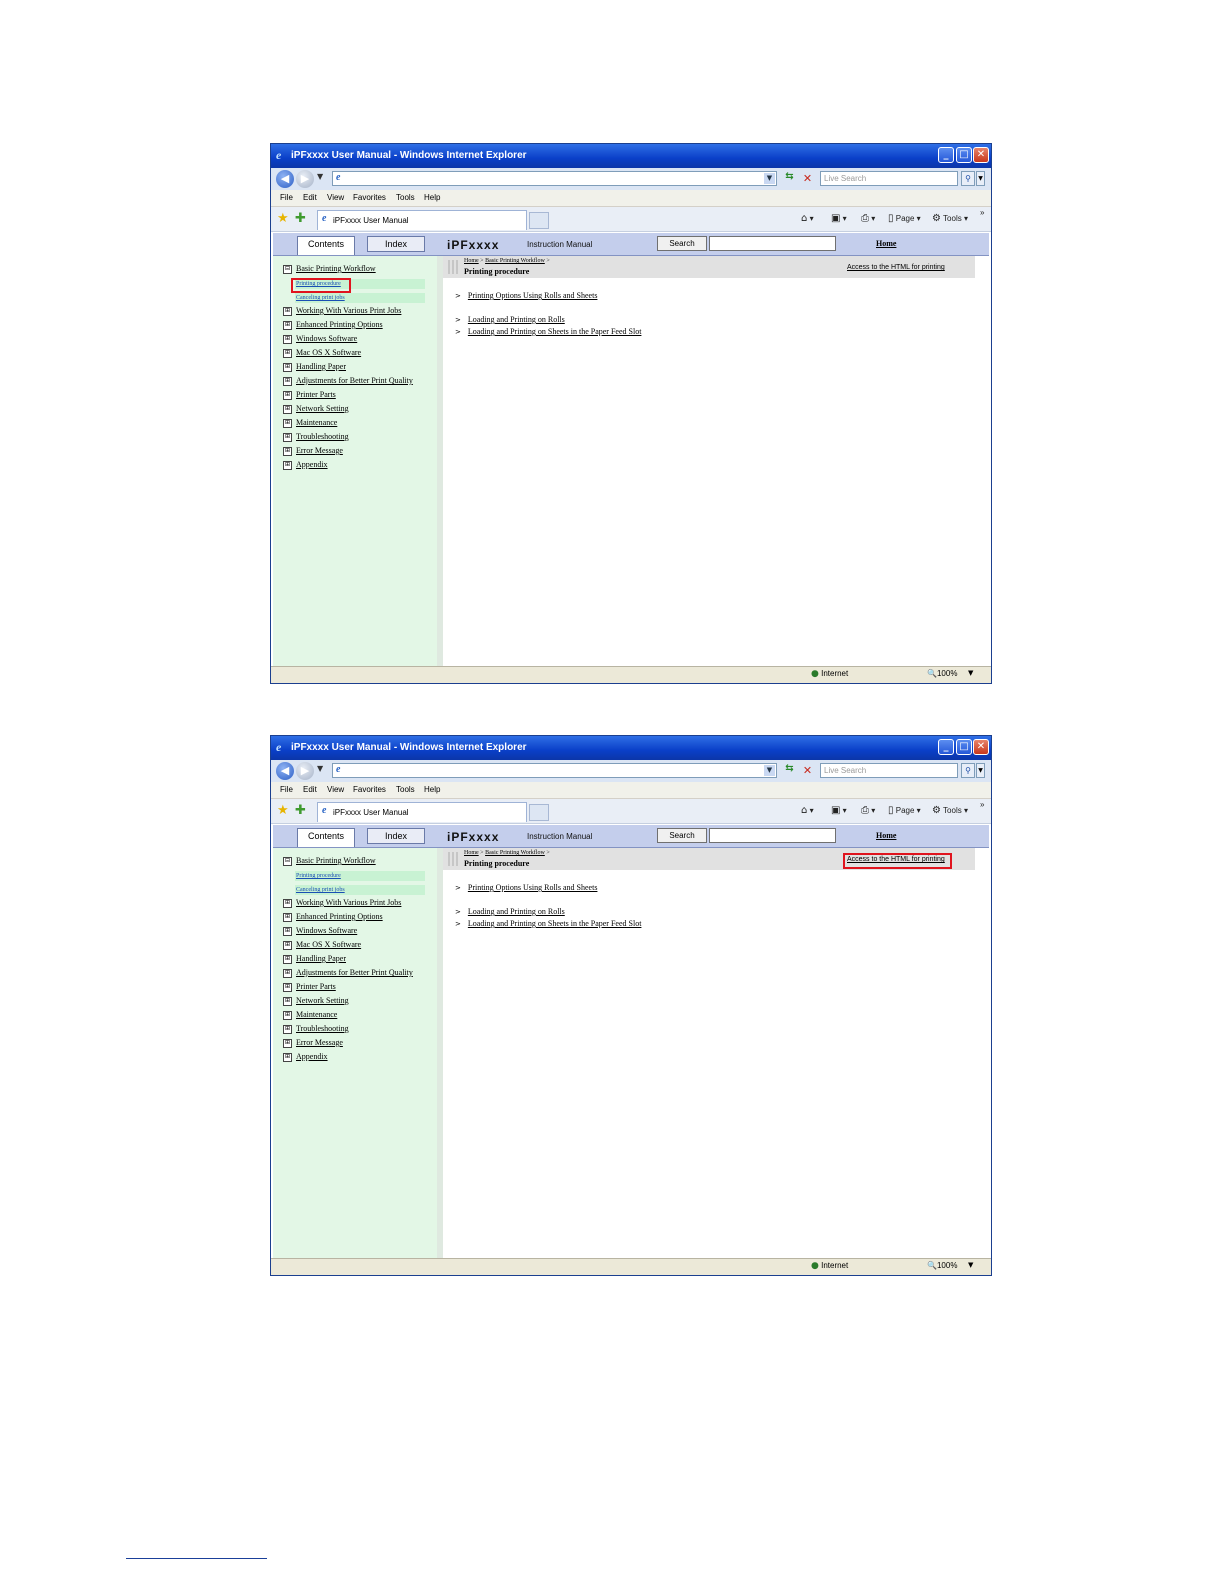 The image size is (1224, 1584). What do you see at coordinates (320, 339) in the screenshot?
I see `toc-item: ⊞ Windows Software` at bounding box center [320, 339].